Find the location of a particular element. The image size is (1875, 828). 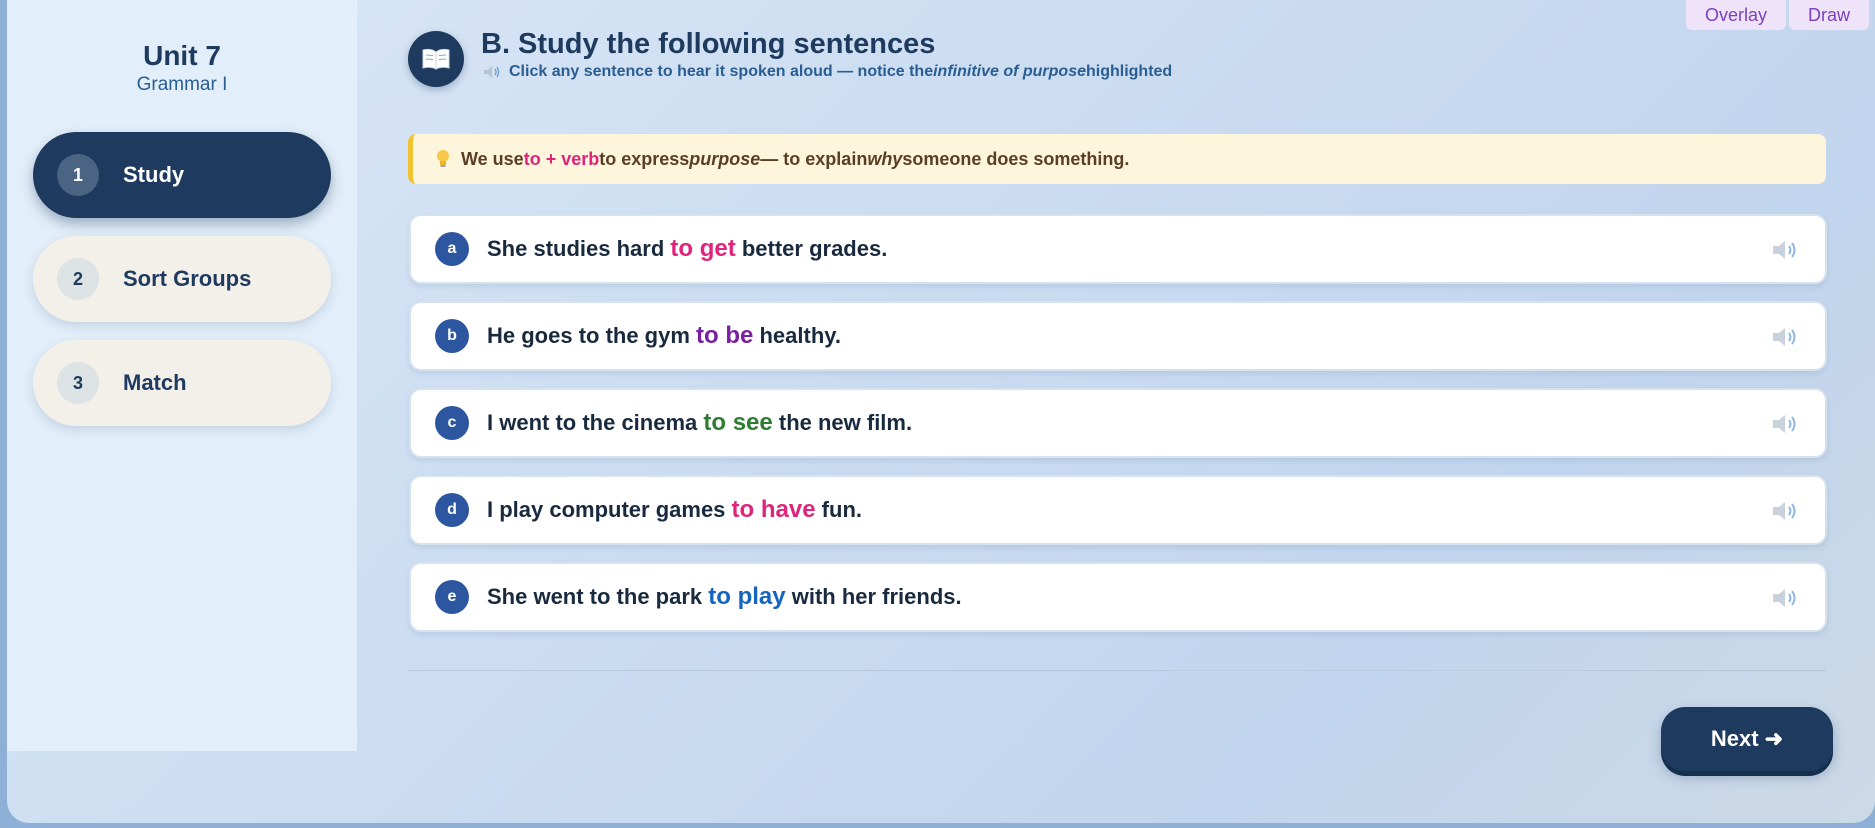

lightbulb-icon is located at coordinates (443, 158).